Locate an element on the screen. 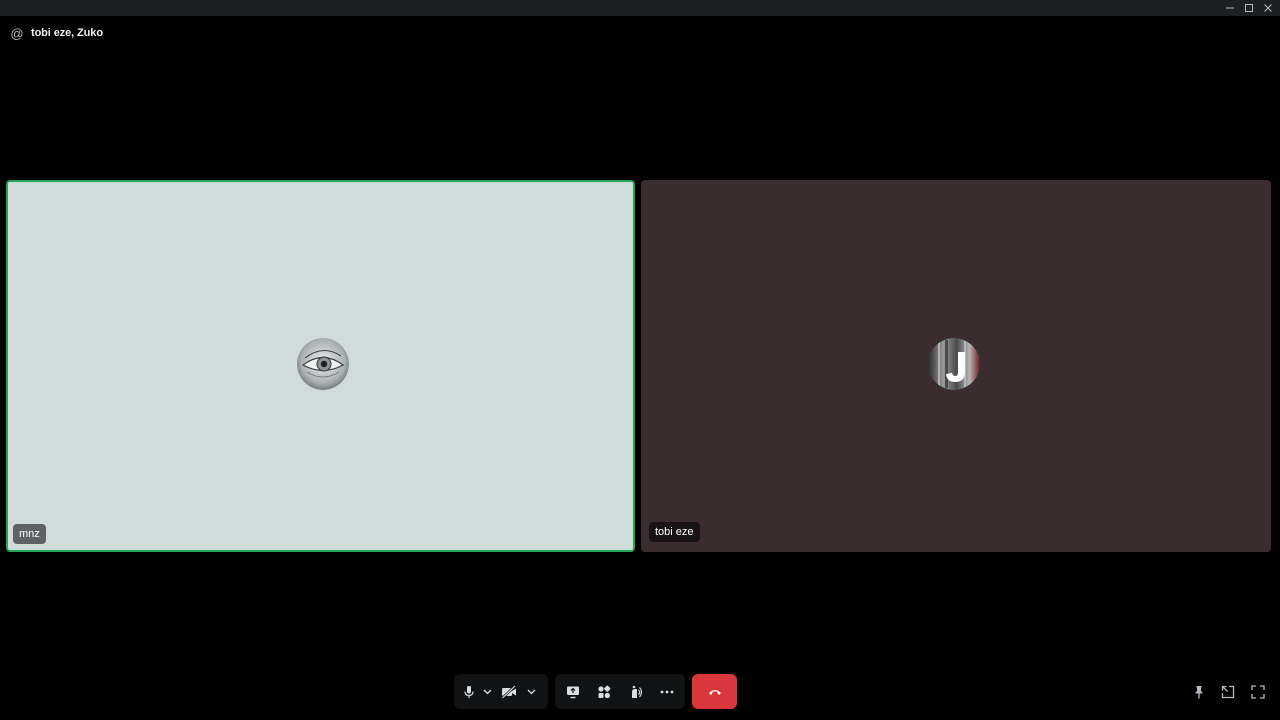 The width and height of the screenshot is (1280, 720). letter-j-avatar is located at coordinates (954, 364).